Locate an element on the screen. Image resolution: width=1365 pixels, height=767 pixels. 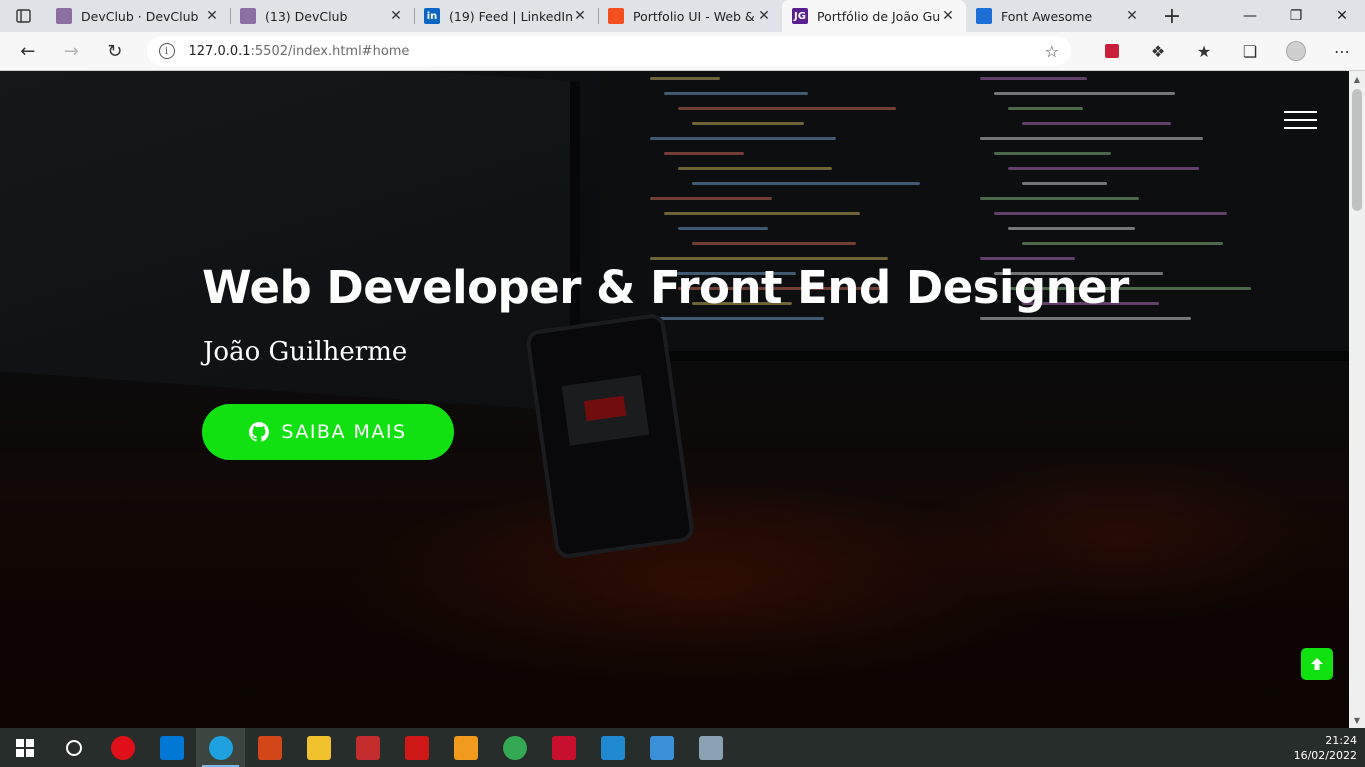
settings-more-icon: ⋯ is located at coordinates (1342, 51).